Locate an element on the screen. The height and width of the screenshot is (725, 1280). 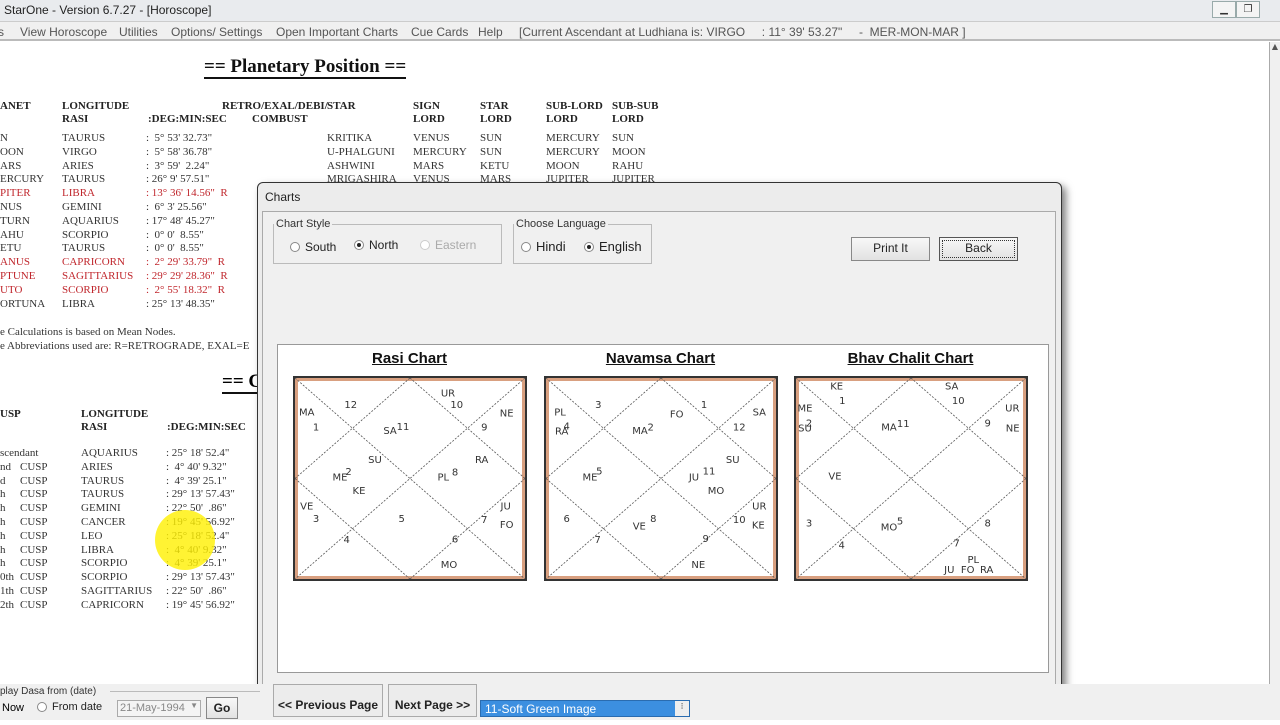
date-value: 21-May-1994 is located at coordinates (152, 708).